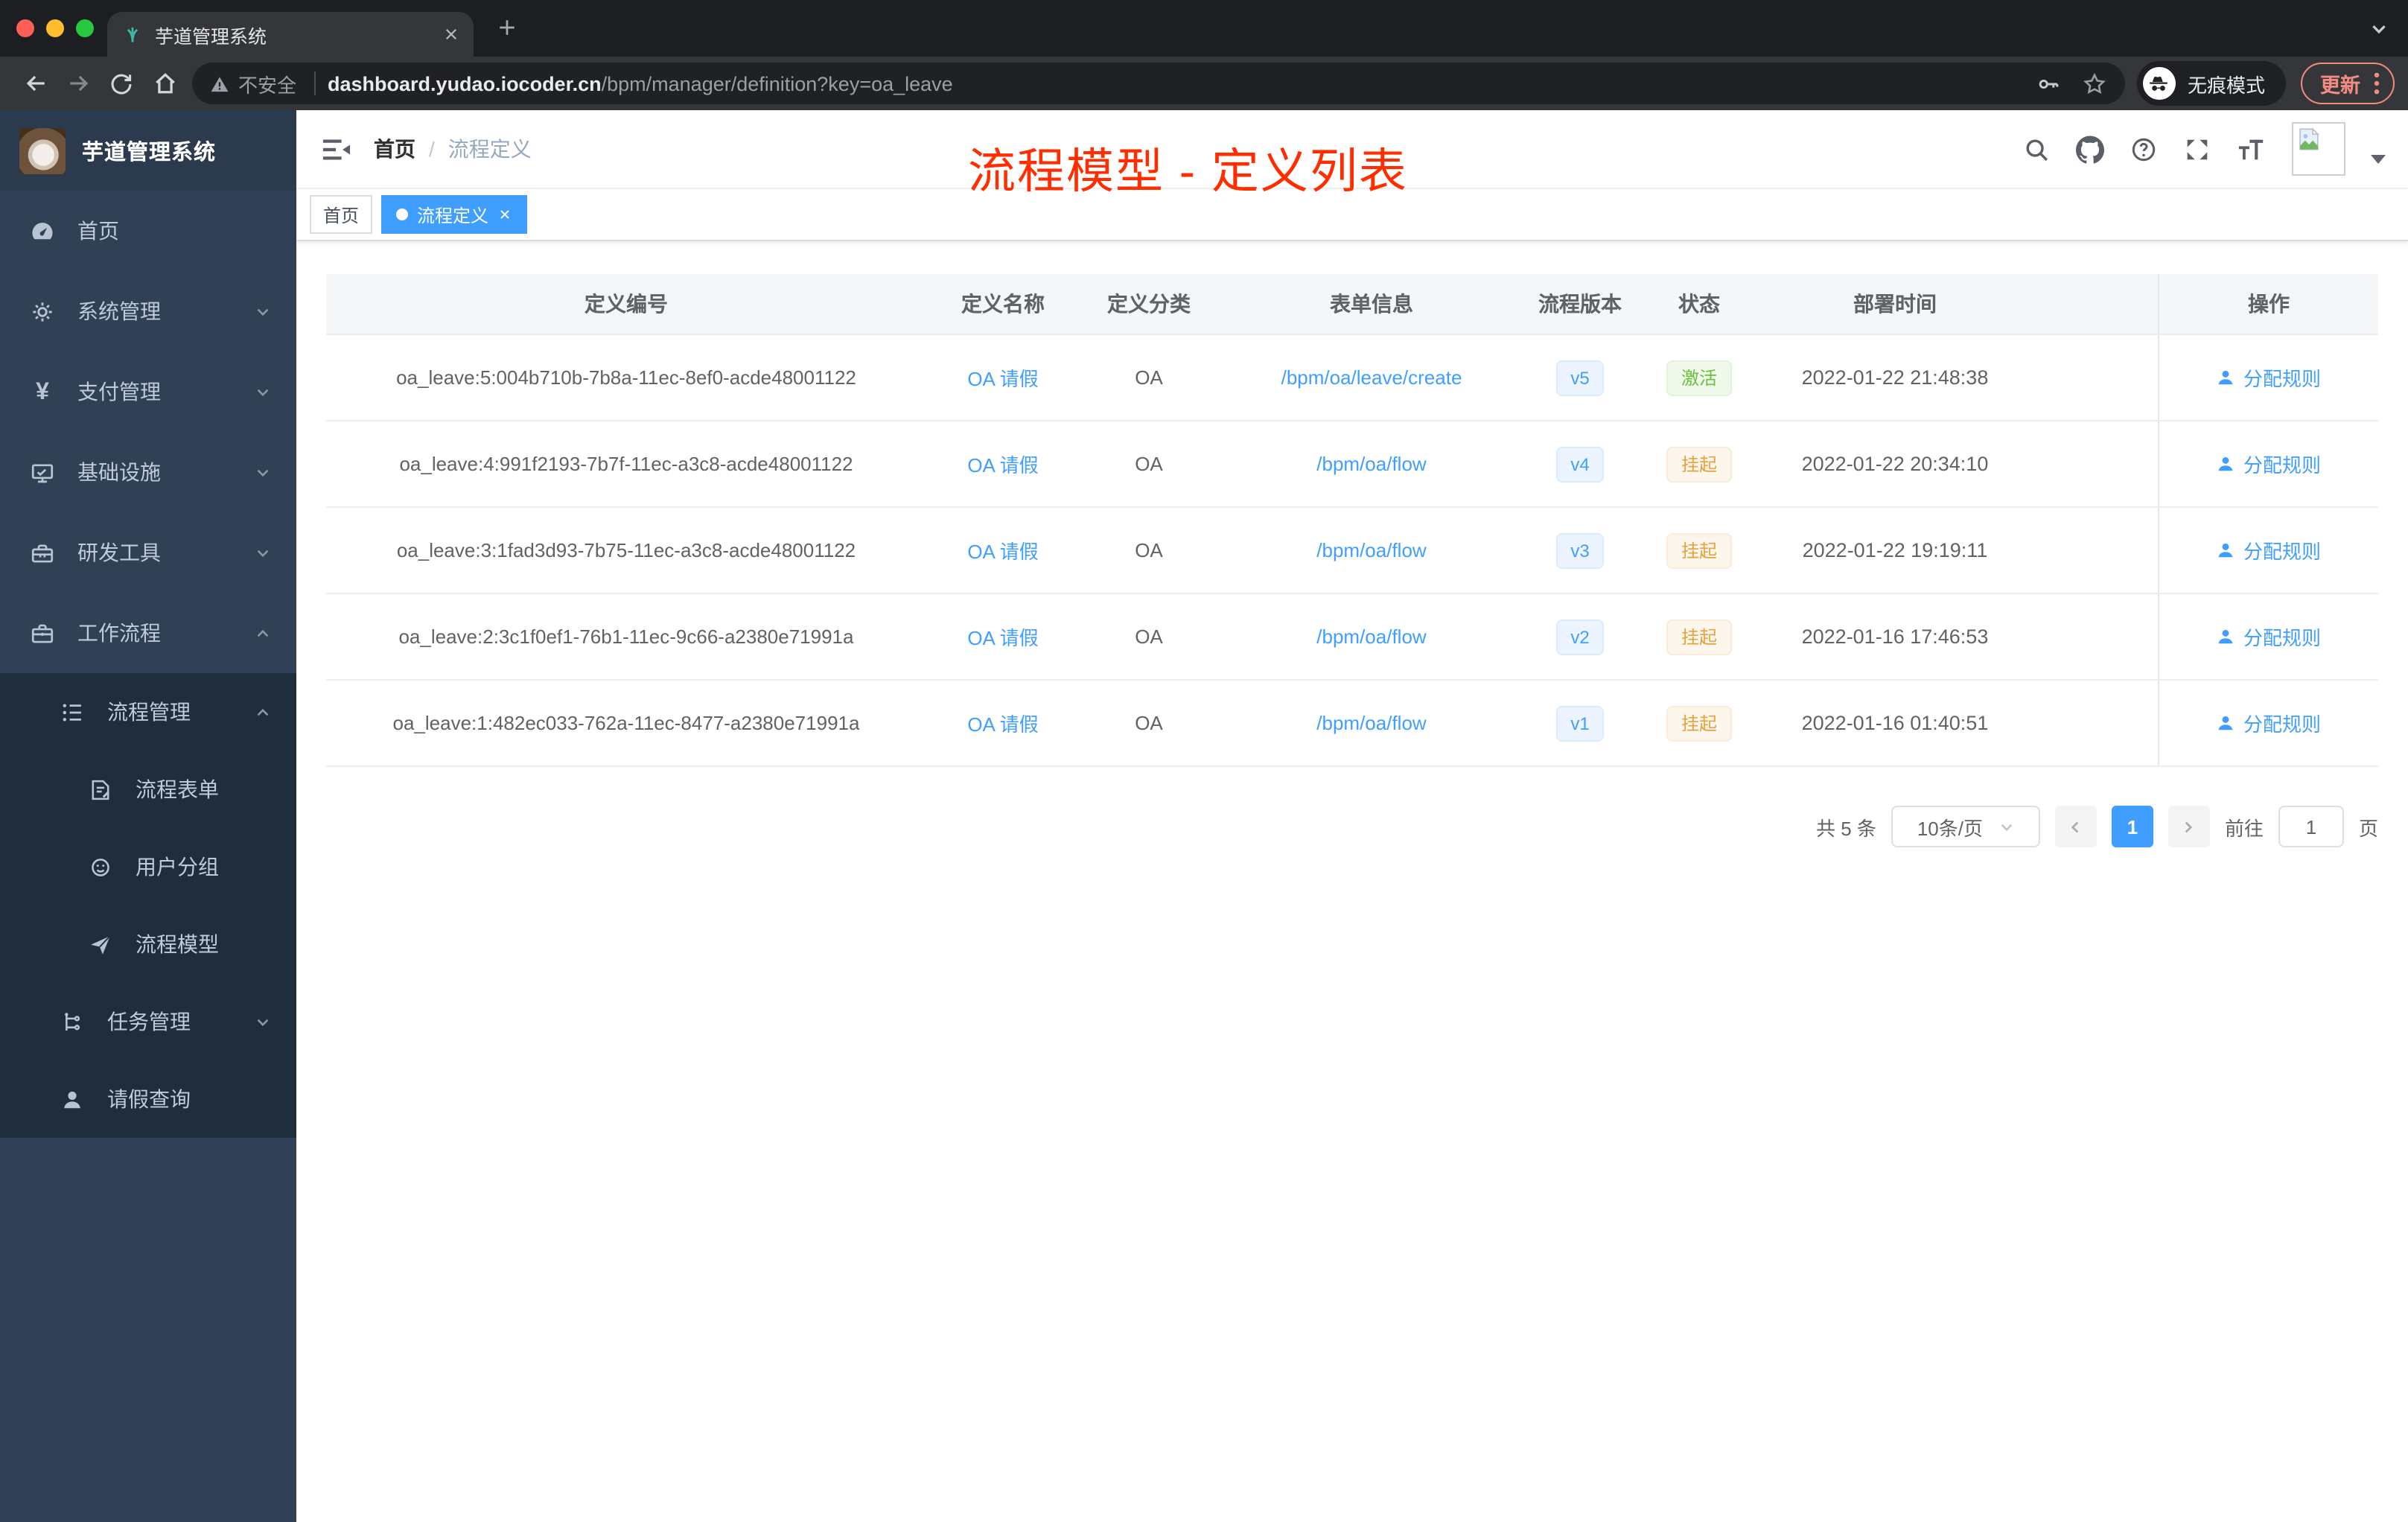  Describe the element at coordinates (1895, 464) in the screenshot. I see `cell-deploy-time: 2022-01-22 20:34:10` at that location.